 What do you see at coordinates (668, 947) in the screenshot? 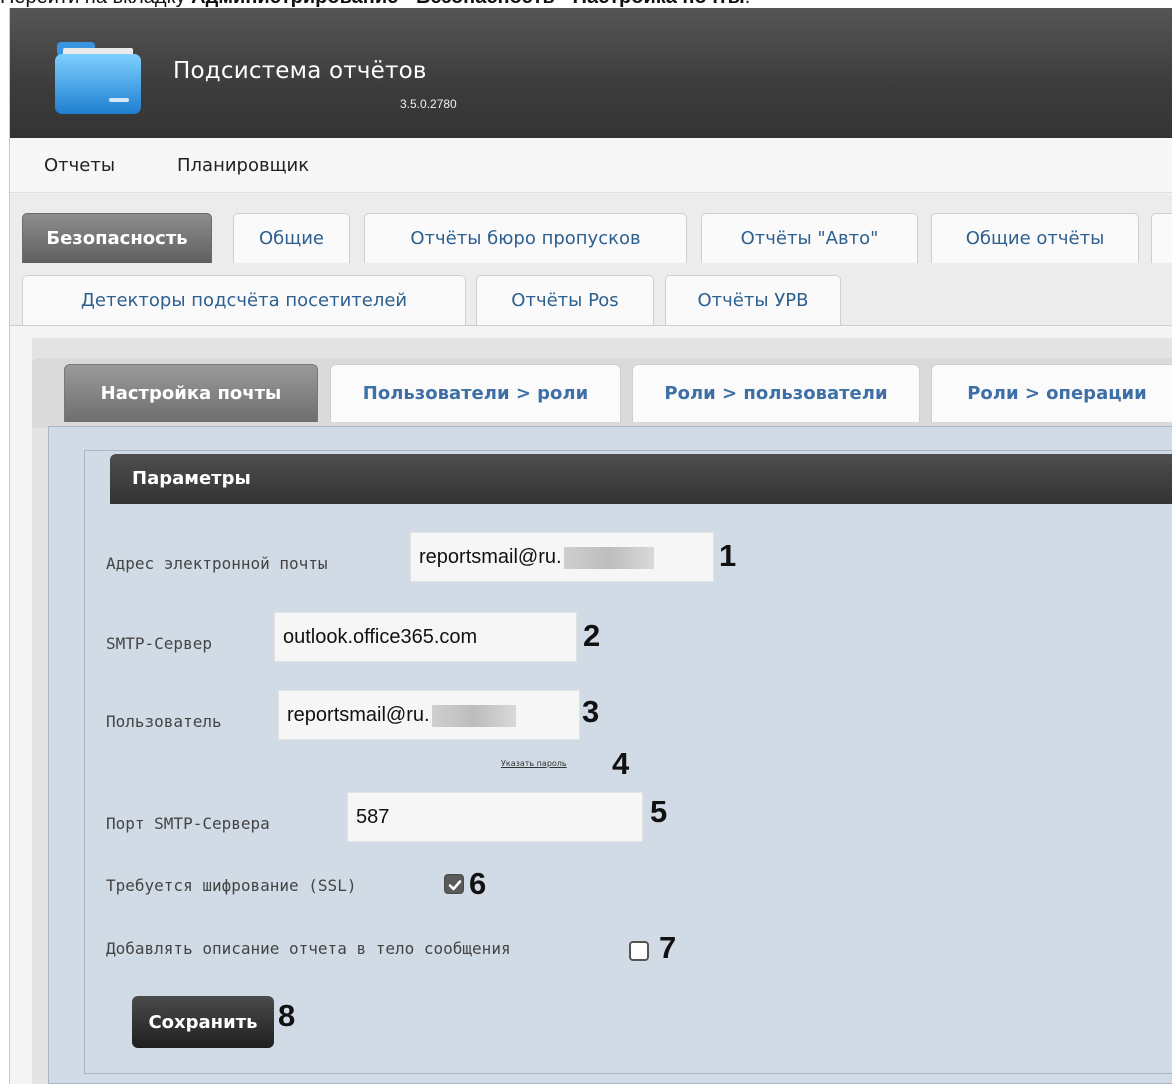
I see `callout-7: 7` at bounding box center [668, 947].